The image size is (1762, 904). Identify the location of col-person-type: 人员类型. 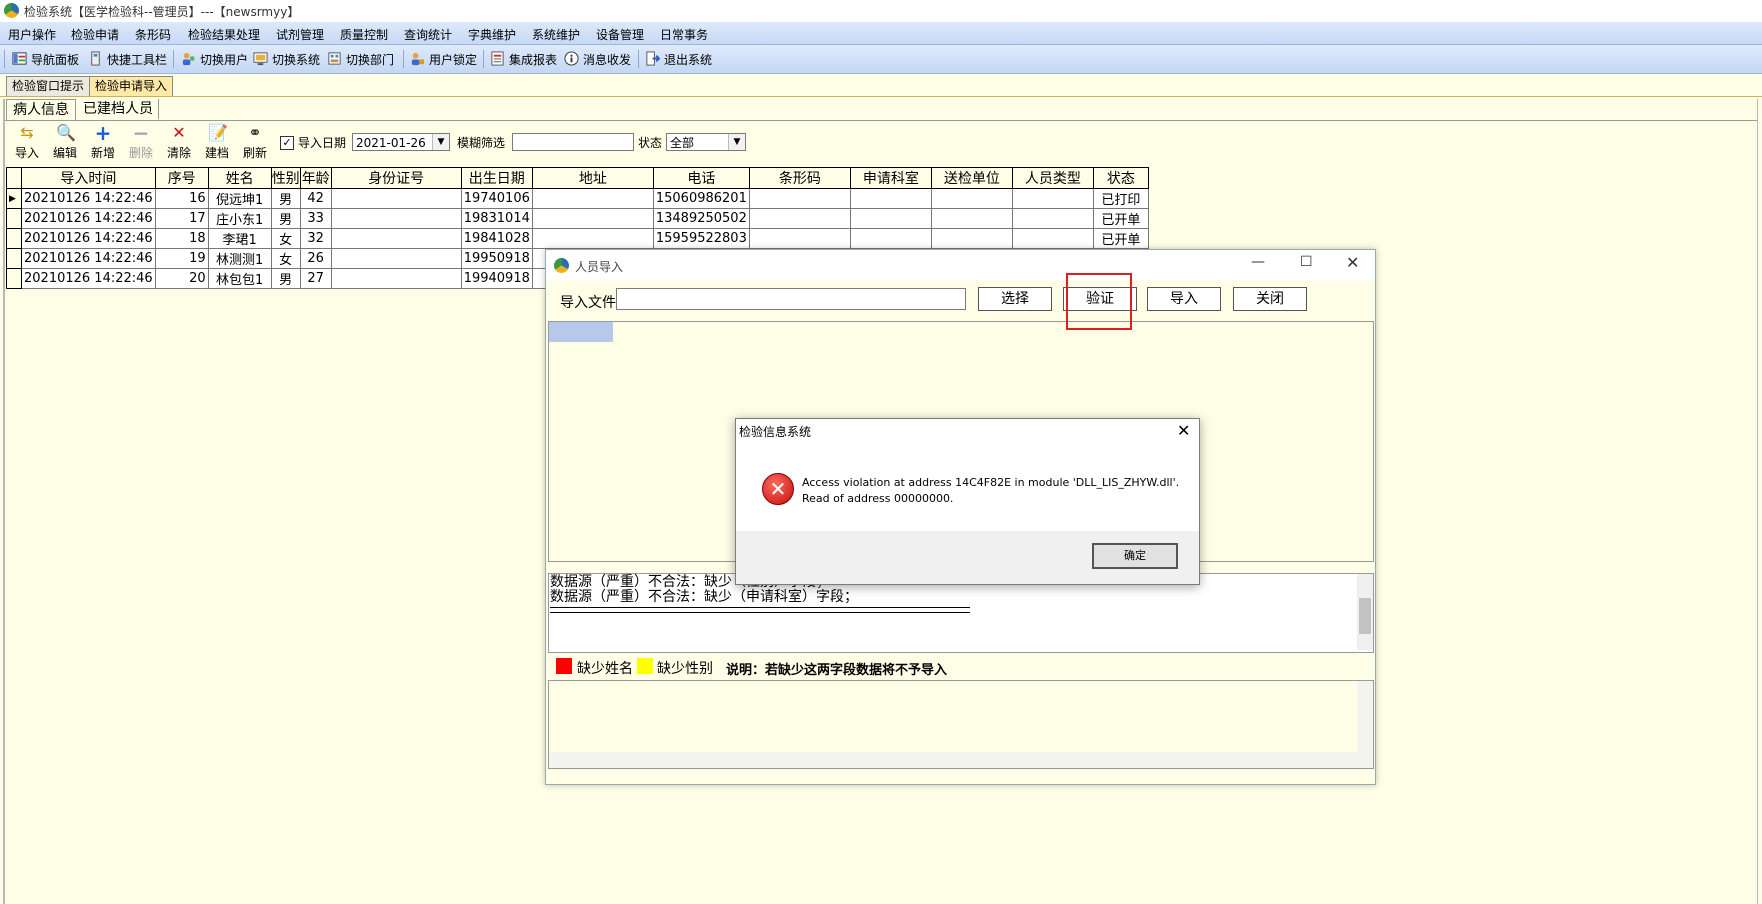
(1052, 178).